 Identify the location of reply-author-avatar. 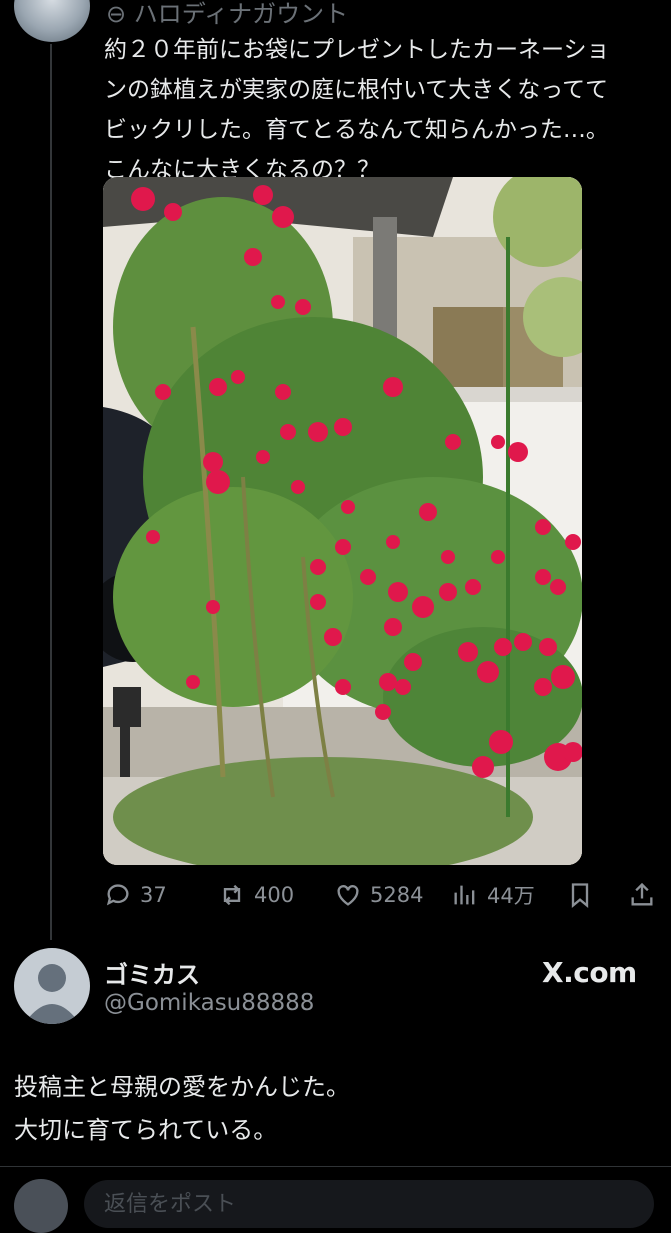
(52, 986).